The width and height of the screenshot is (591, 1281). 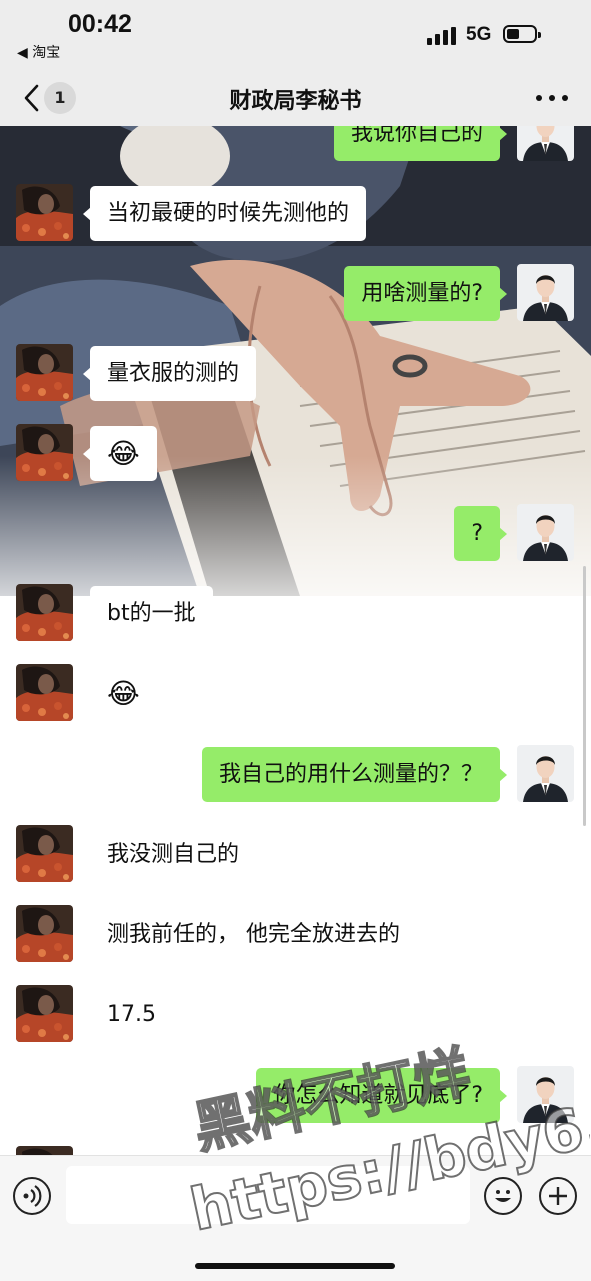 I want to click on input-bar, so click(x=295, y=1218).